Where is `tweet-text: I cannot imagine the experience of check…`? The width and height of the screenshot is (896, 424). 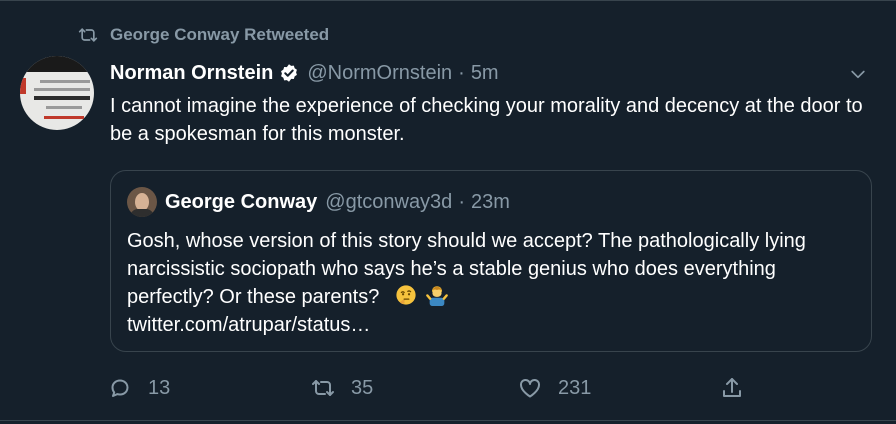
tweet-text: I cannot imagine the experience of check… is located at coordinates (486, 120).